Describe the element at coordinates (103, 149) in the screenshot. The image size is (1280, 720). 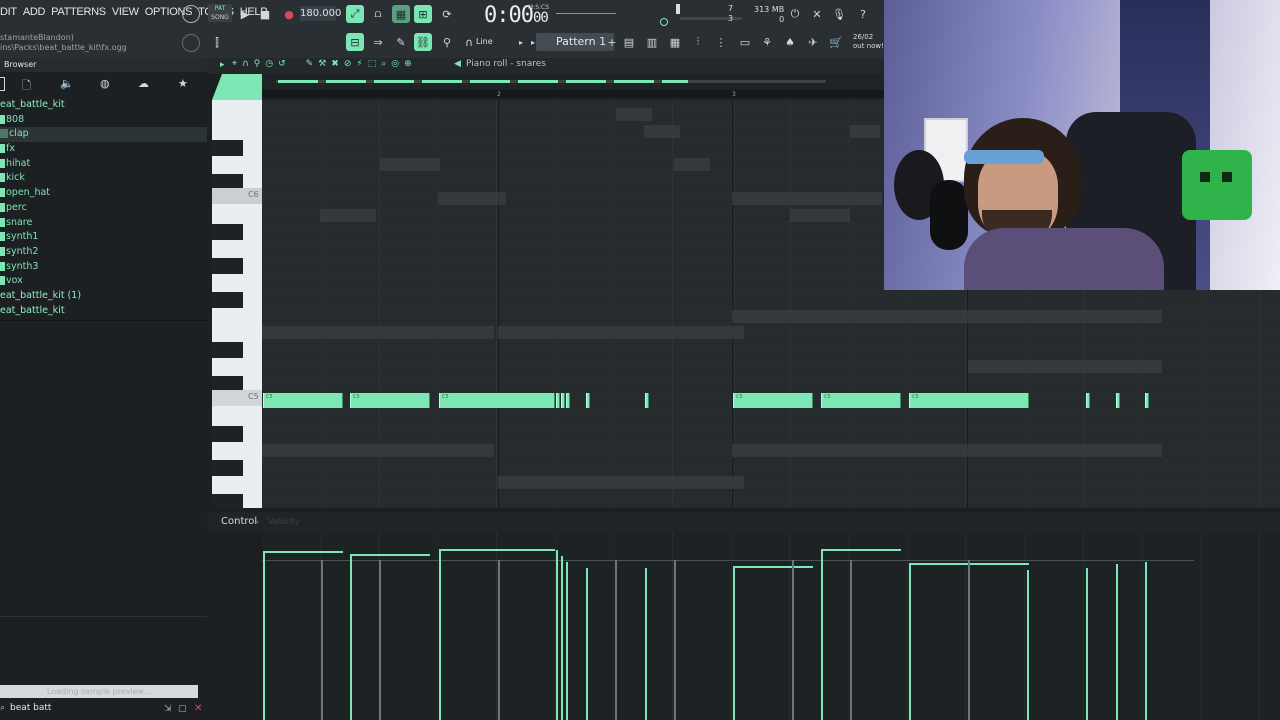
I see `tree-item: fx` at that location.